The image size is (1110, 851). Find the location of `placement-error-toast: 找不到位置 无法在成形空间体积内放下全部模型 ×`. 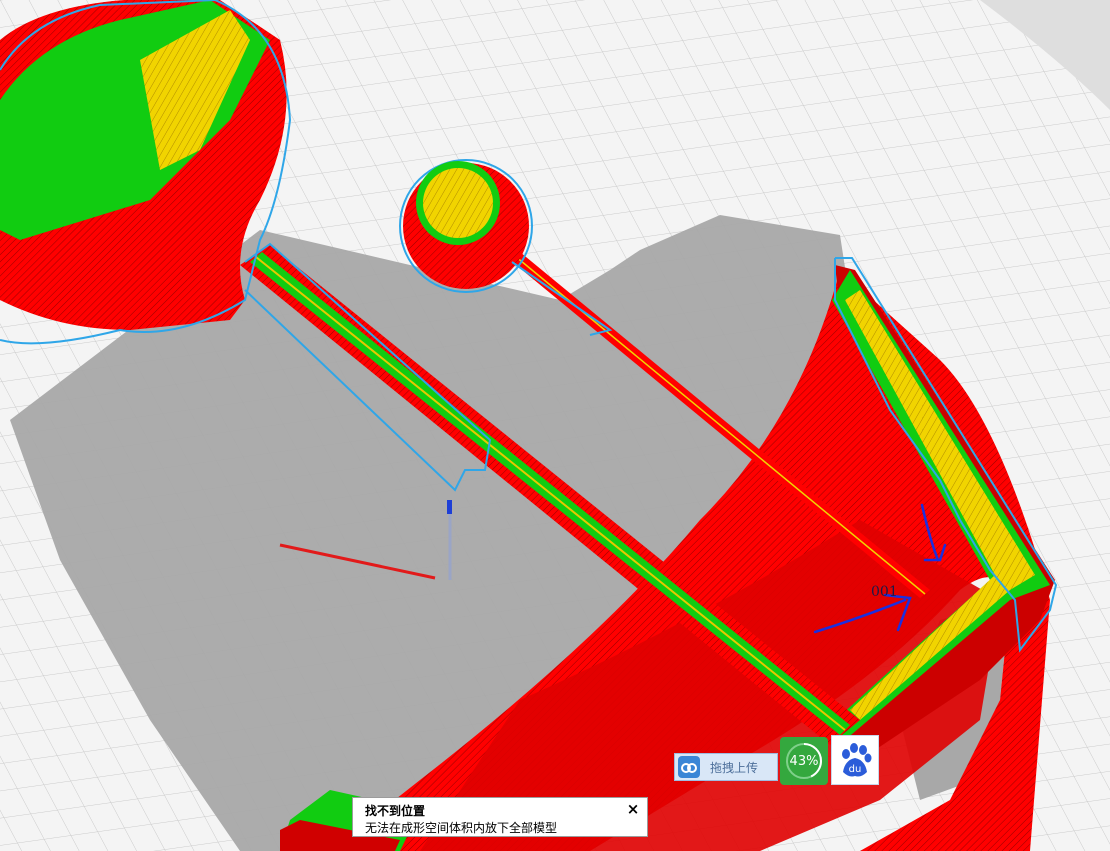

placement-error-toast: 找不到位置 无法在成形空间体积内放下全部模型 × is located at coordinates (500, 817).